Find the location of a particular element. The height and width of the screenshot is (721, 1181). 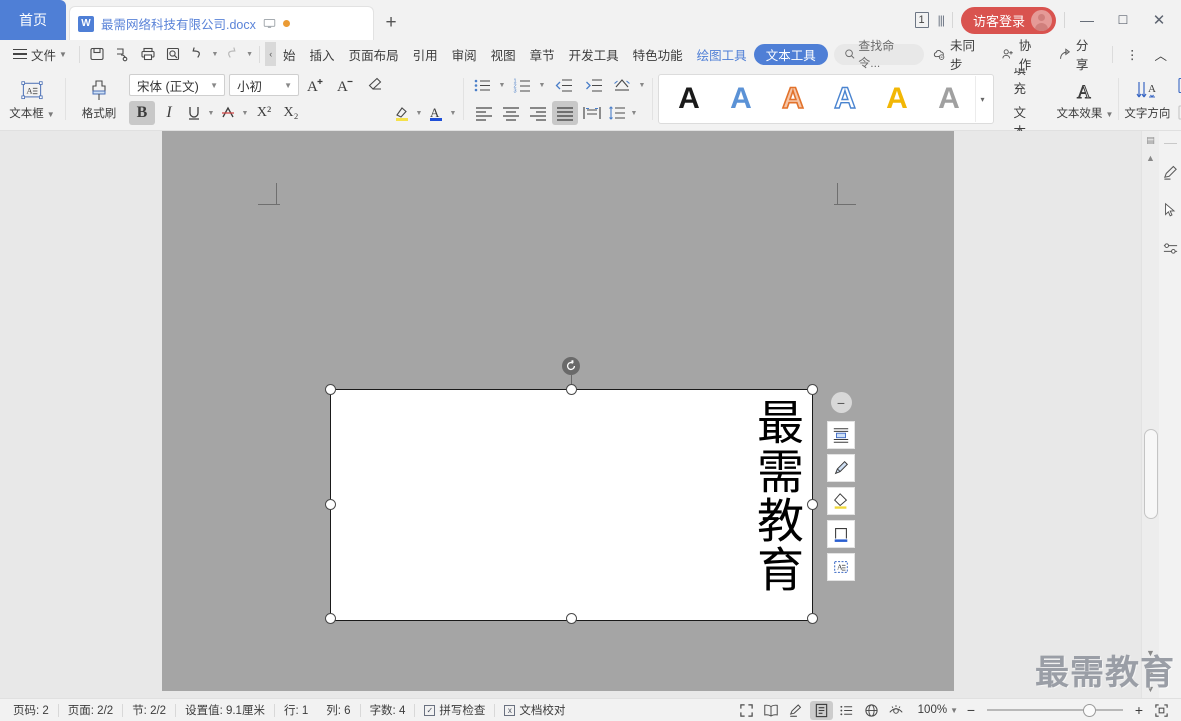

eye-protect-button is located at coordinates (896, 710).